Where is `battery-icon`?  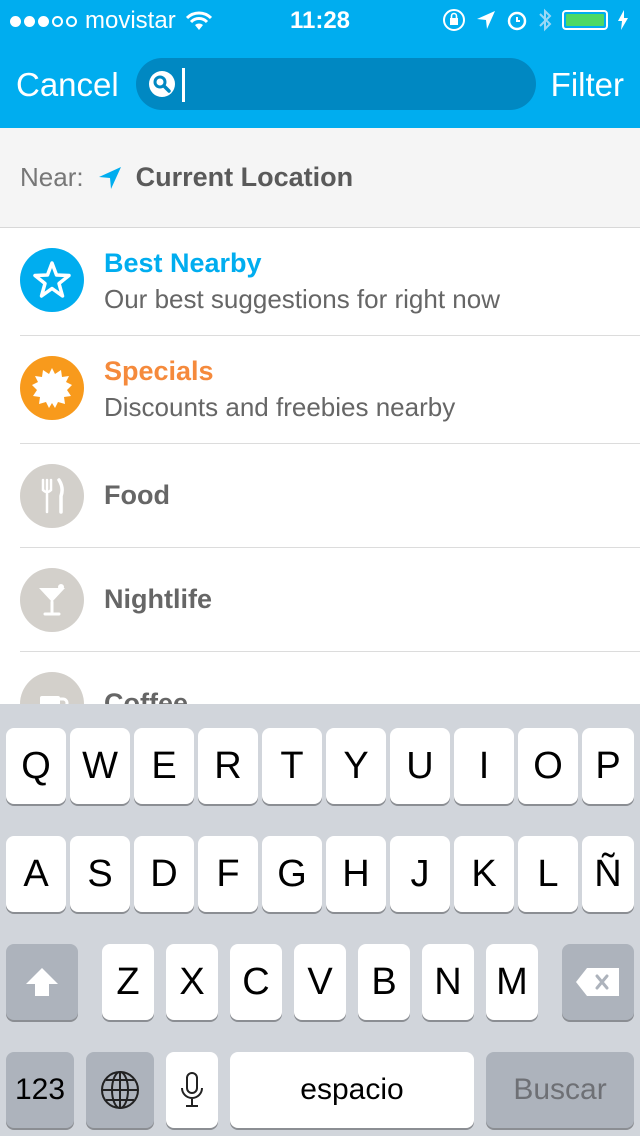
battery-icon is located at coordinates (585, 20).